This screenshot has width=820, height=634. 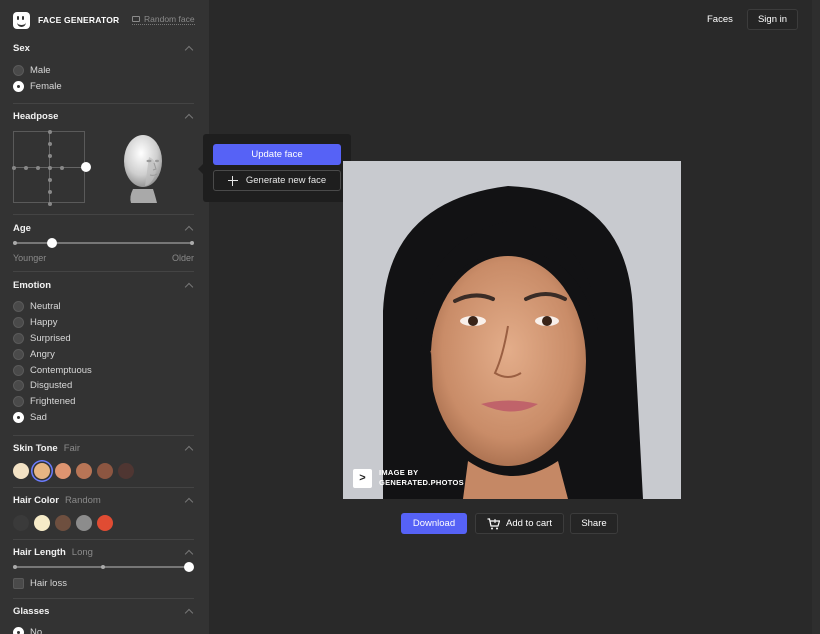 I want to click on hair-color-title: Hair Color, so click(x=36, y=500).